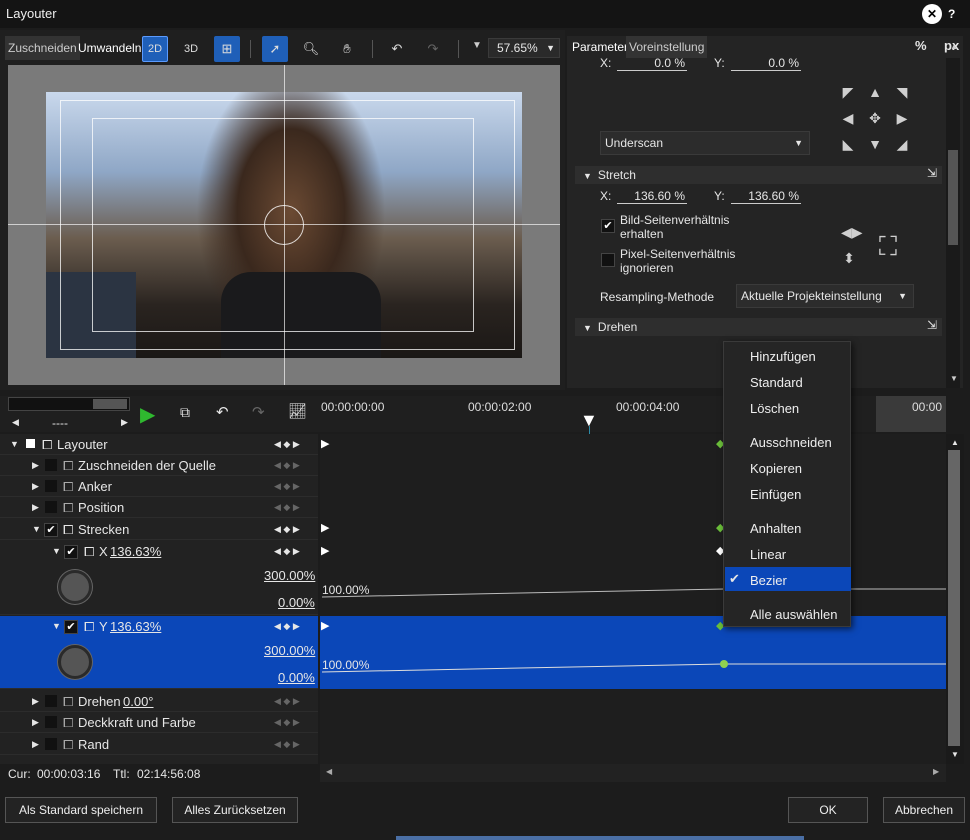  Describe the element at coordinates (296, 602) in the screenshot. I see `range-min: 0.00%` at that location.